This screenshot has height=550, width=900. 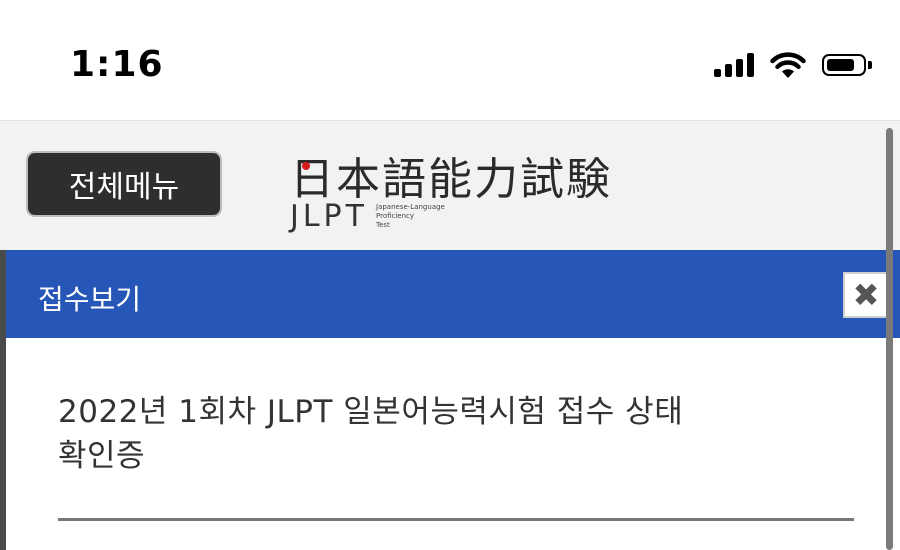 I want to click on heading-divider, so click(x=456, y=519).